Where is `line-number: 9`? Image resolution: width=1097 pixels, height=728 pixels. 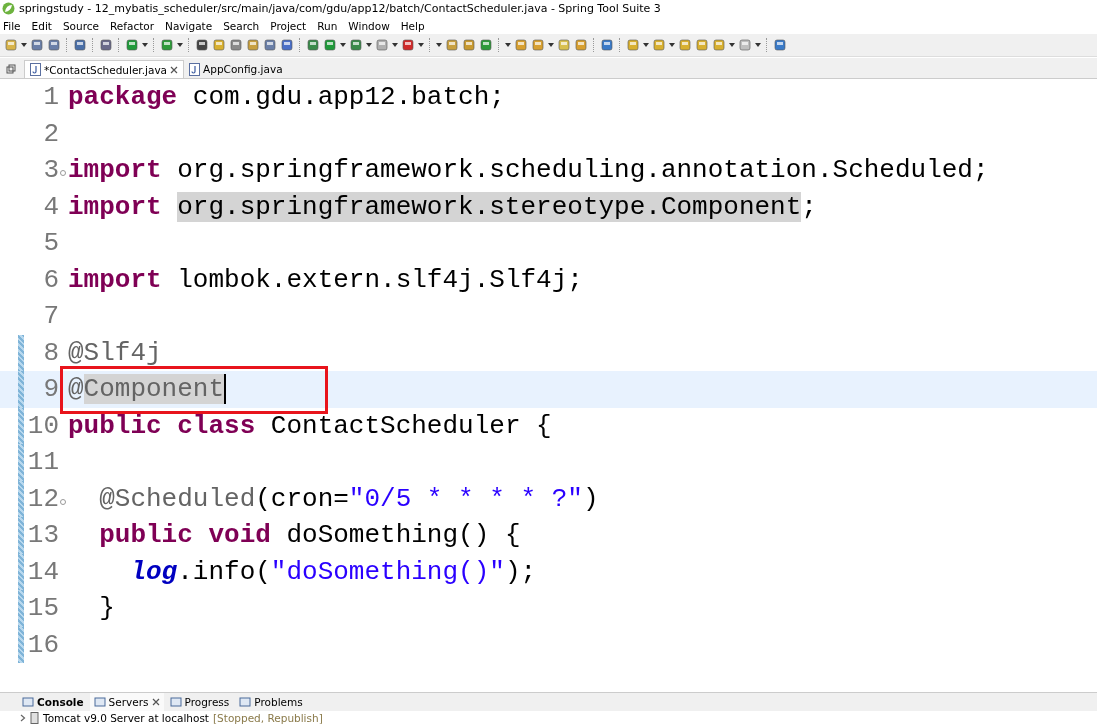 line-number: 9 is located at coordinates (50, 389).